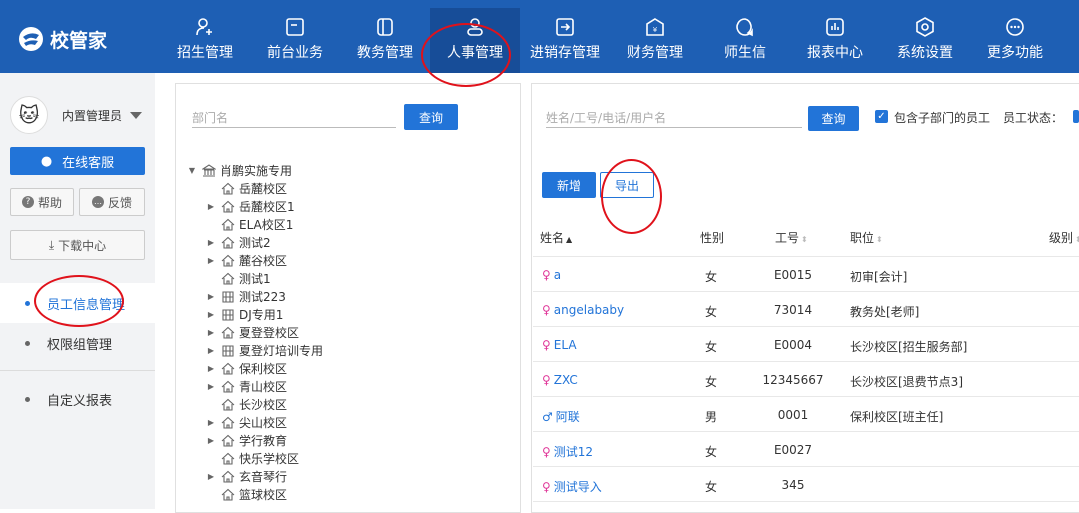 The width and height of the screenshot is (1079, 513). What do you see at coordinates (79, 40) in the screenshot?
I see `app-title: 校管家` at bounding box center [79, 40].